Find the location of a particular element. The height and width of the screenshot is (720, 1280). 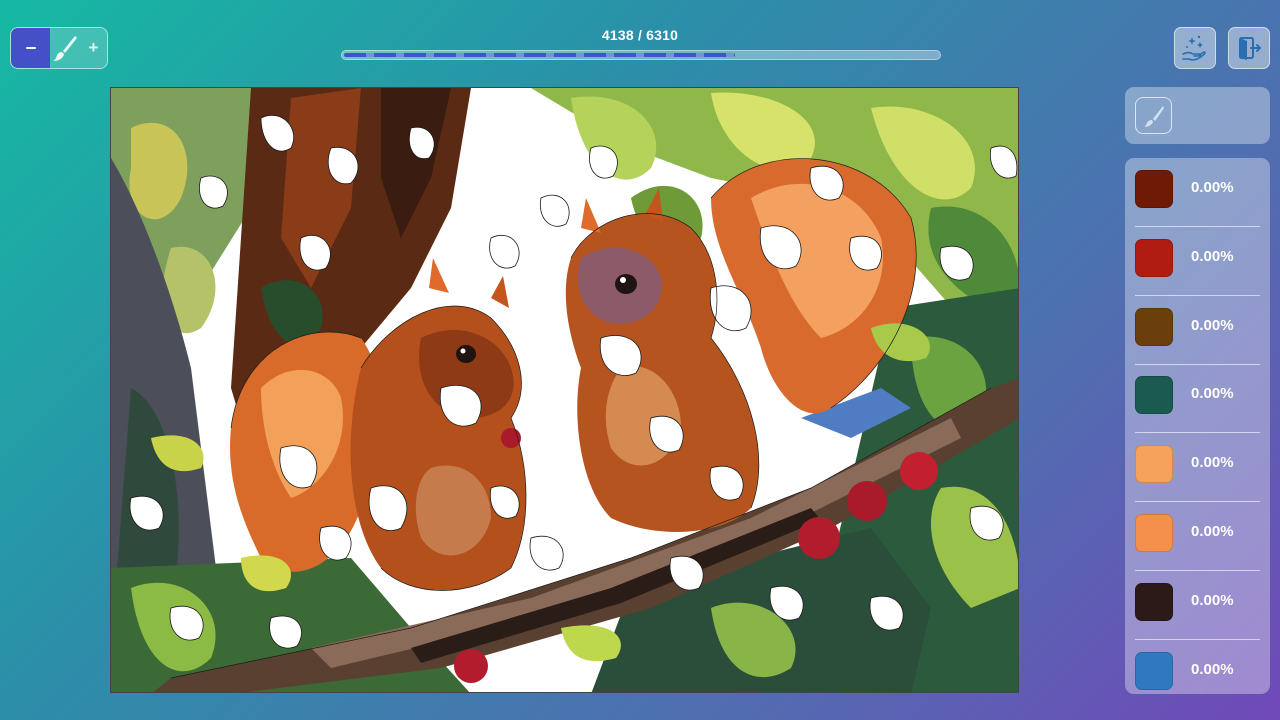

hint-button is located at coordinates (1195, 48).